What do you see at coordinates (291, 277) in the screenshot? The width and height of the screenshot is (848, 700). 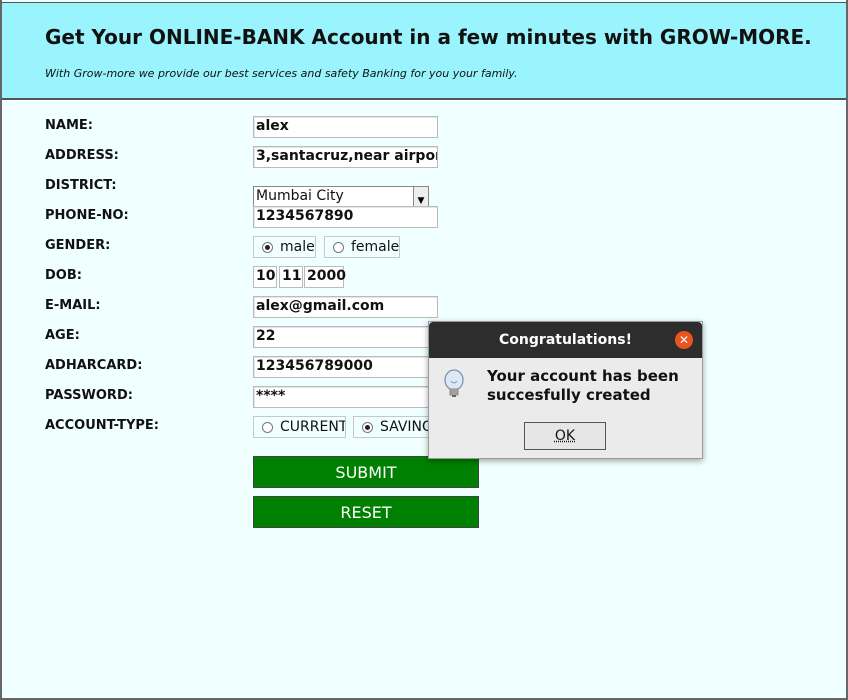 I see `dob-month-field: 11` at bounding box center [291, 277].